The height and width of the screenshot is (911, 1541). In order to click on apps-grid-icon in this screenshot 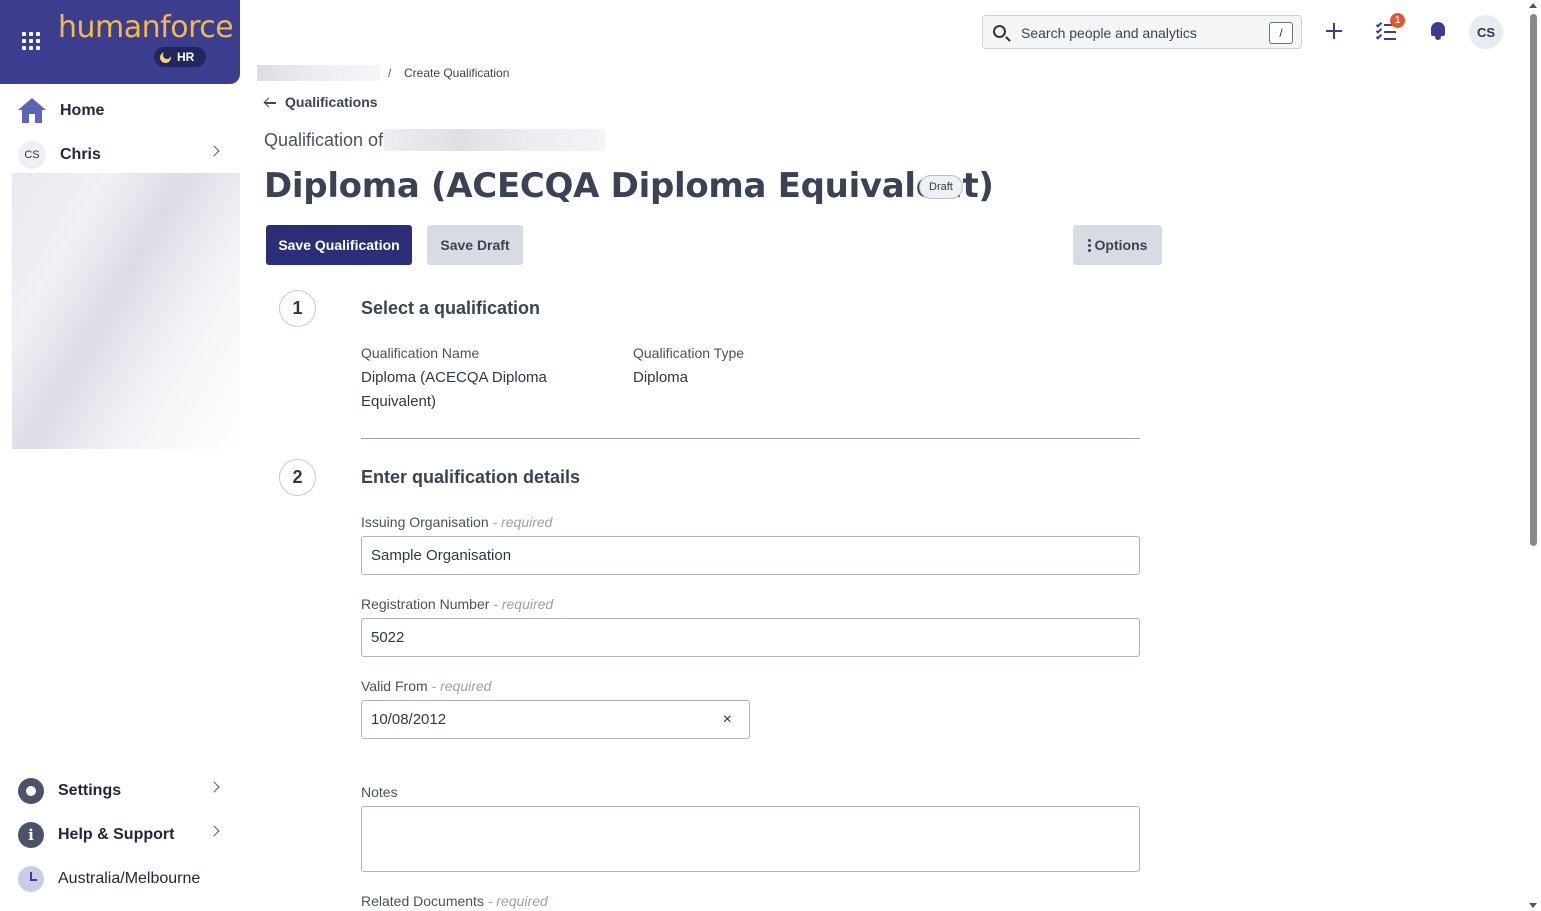, I will do `click(31, 41)`.